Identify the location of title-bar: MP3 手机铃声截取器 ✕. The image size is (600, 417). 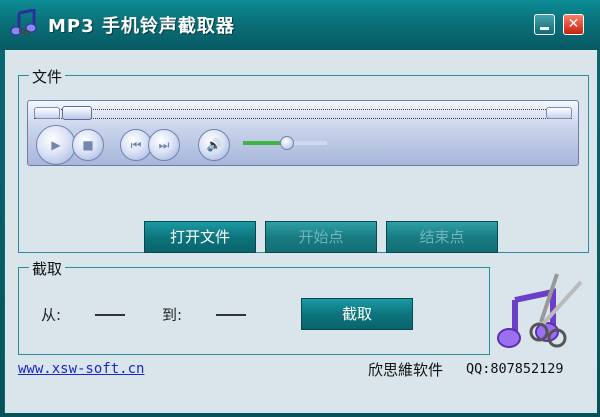
(300, 25).